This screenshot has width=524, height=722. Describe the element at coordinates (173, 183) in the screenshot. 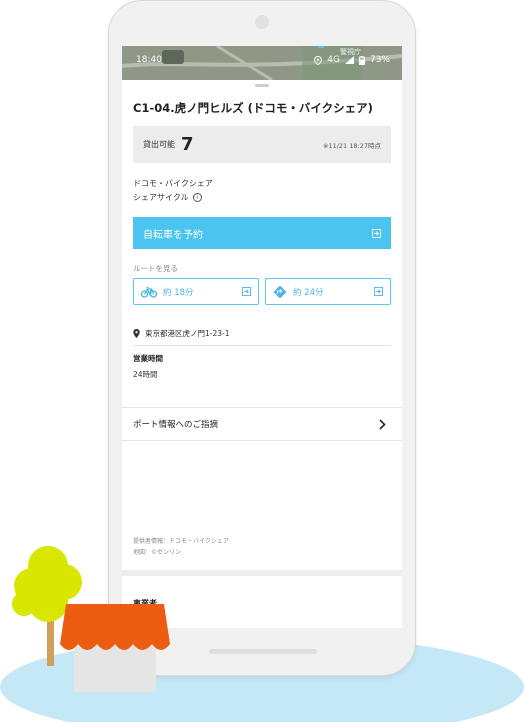

I see `provider-name: ドコモ・バイクシェア` at that location.